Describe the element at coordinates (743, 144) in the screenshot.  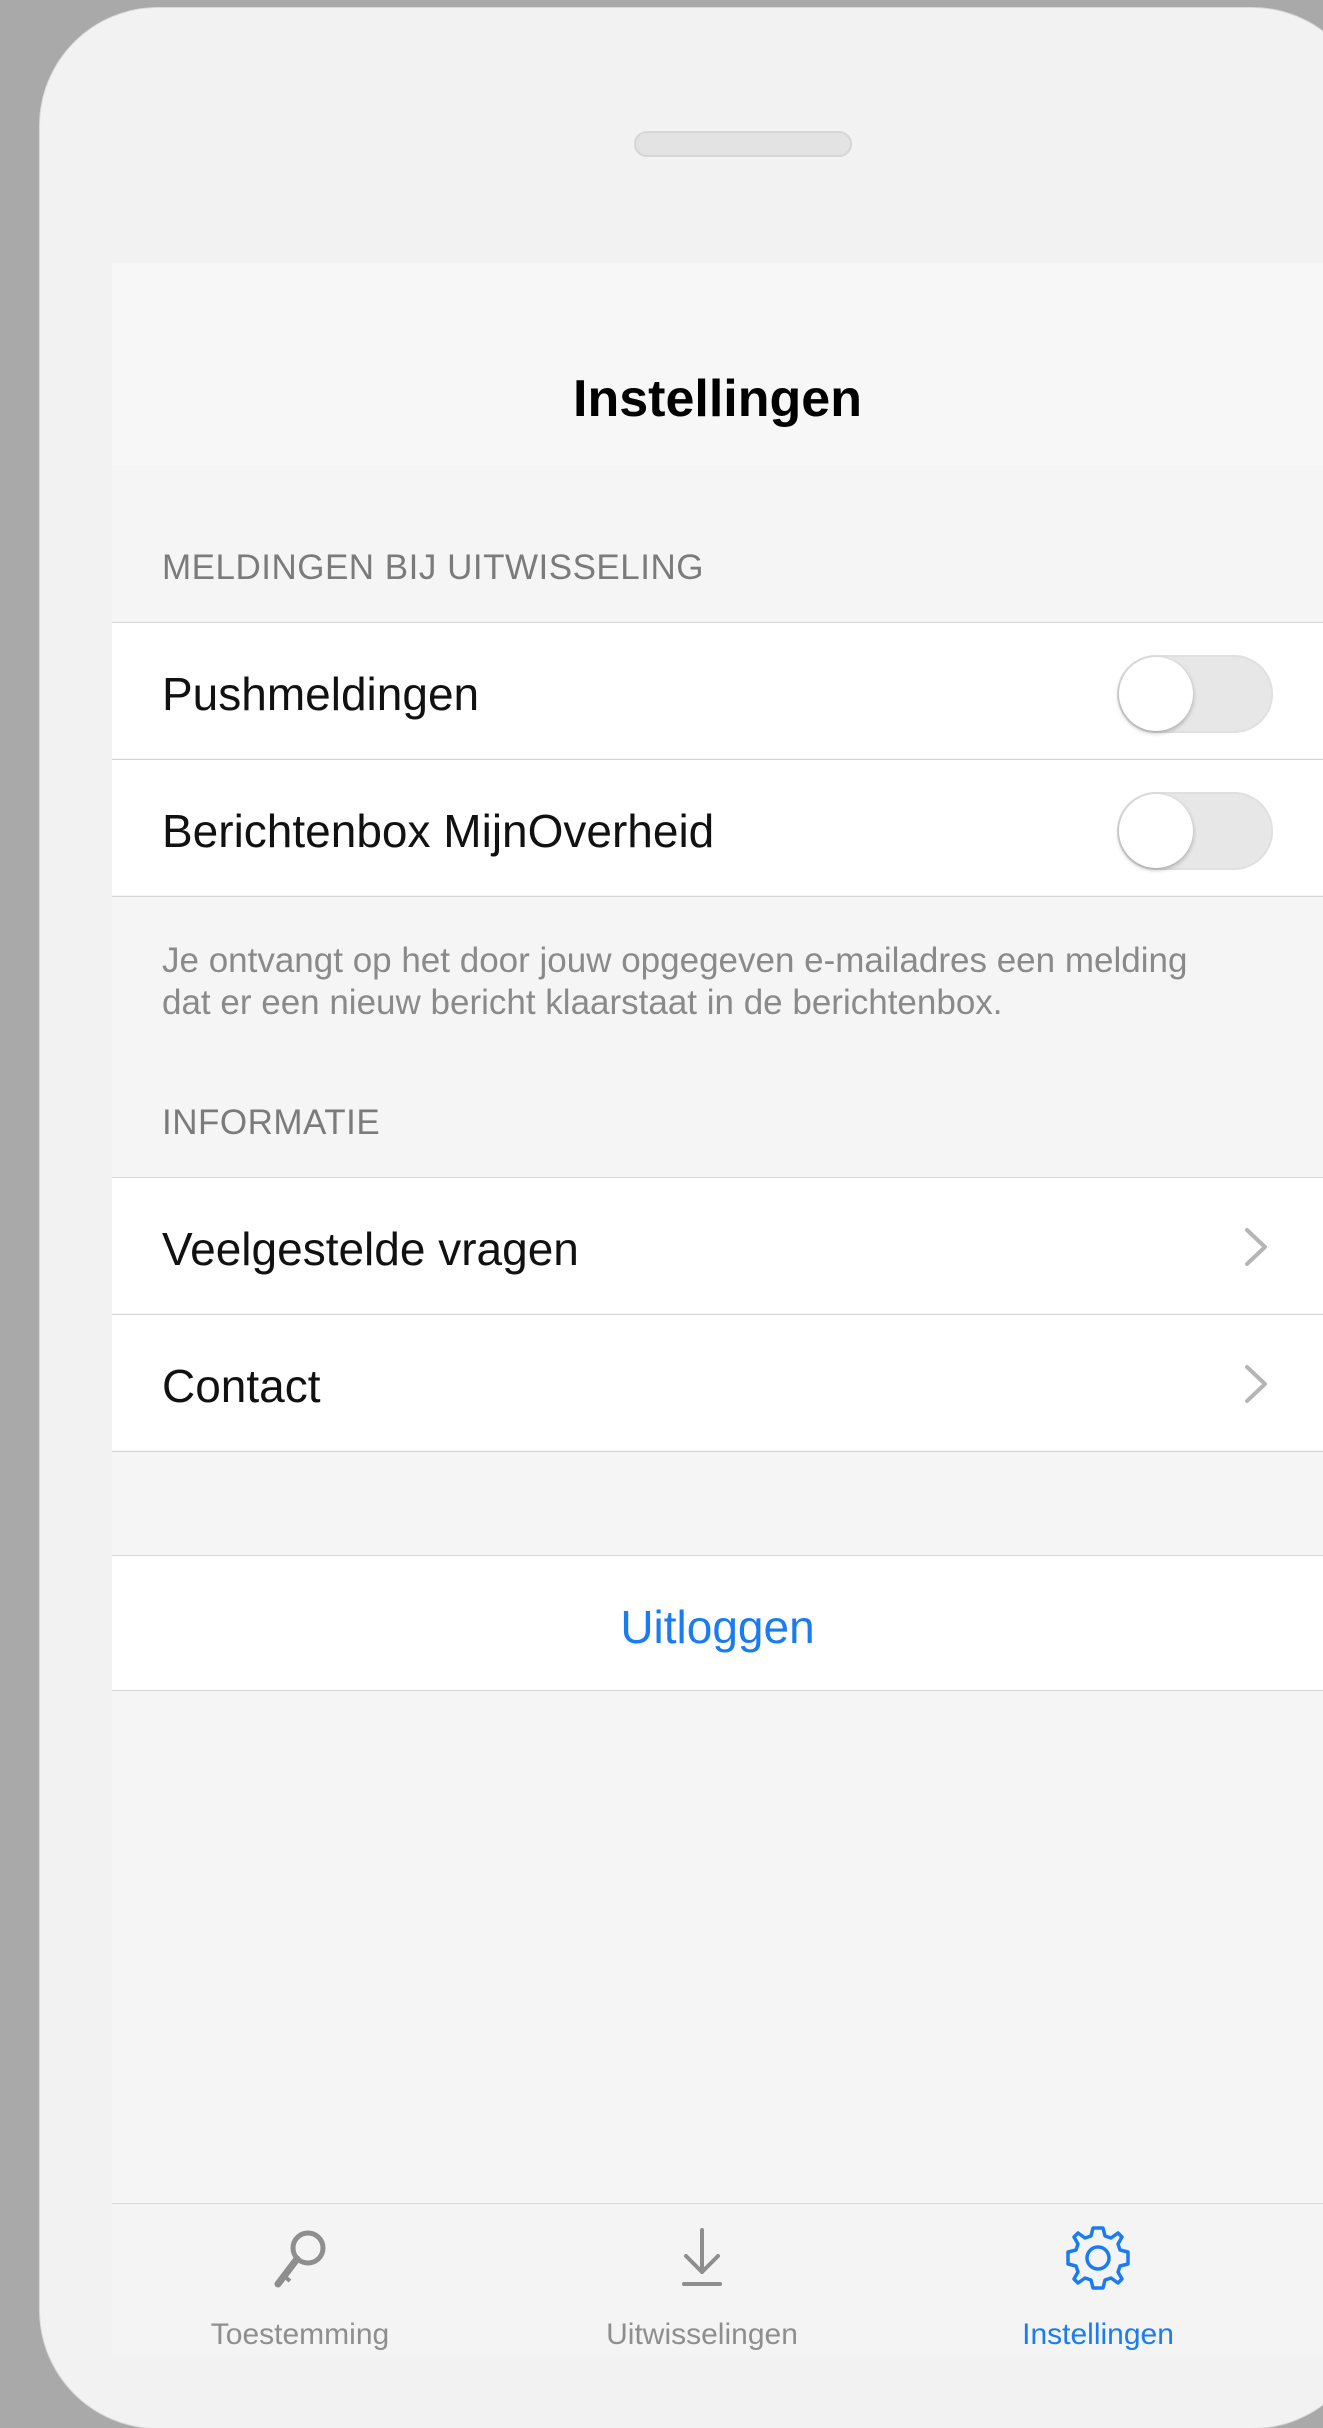
I see `speaker-grille` at that location.